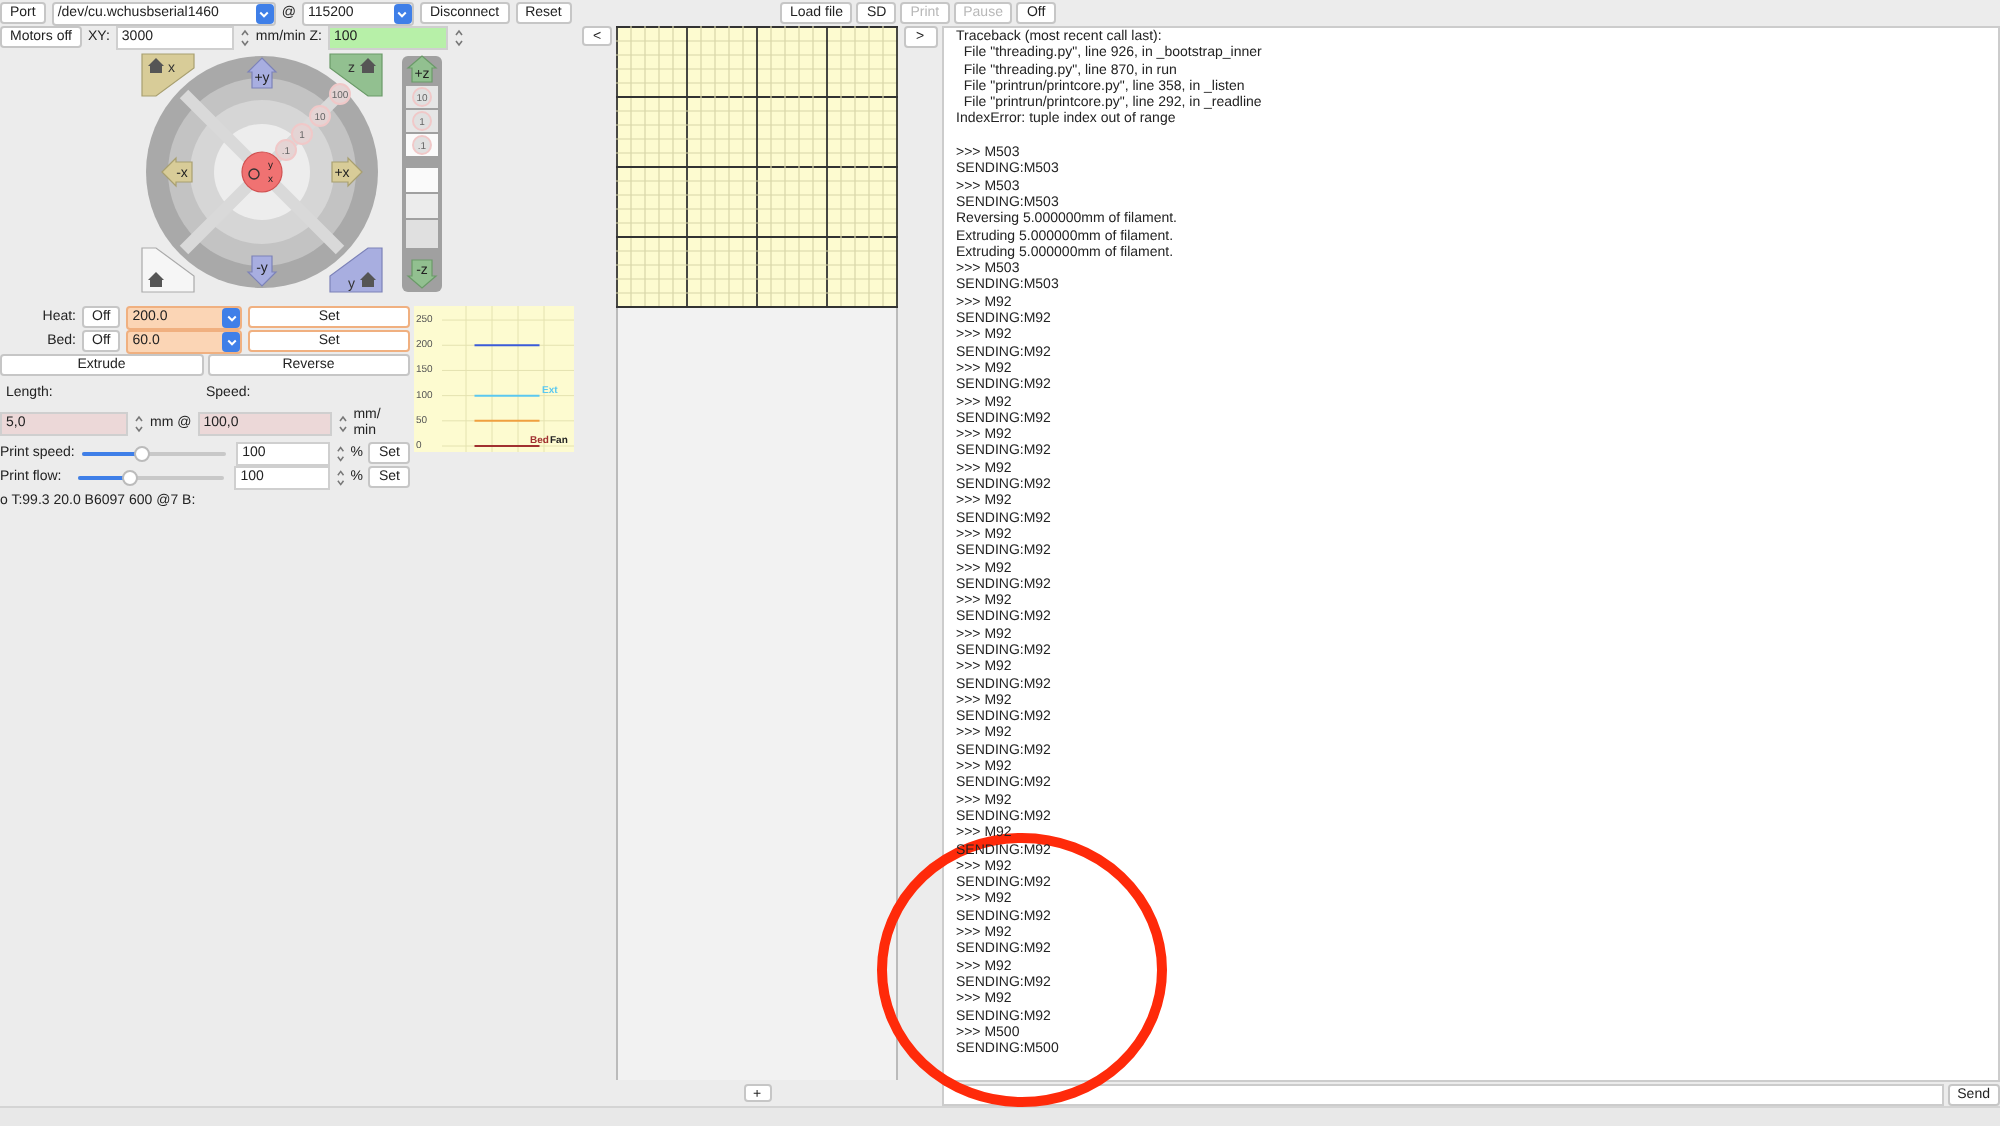 The image size is (2000, 1126). I want to click on command-input, so click(1443, 1094).